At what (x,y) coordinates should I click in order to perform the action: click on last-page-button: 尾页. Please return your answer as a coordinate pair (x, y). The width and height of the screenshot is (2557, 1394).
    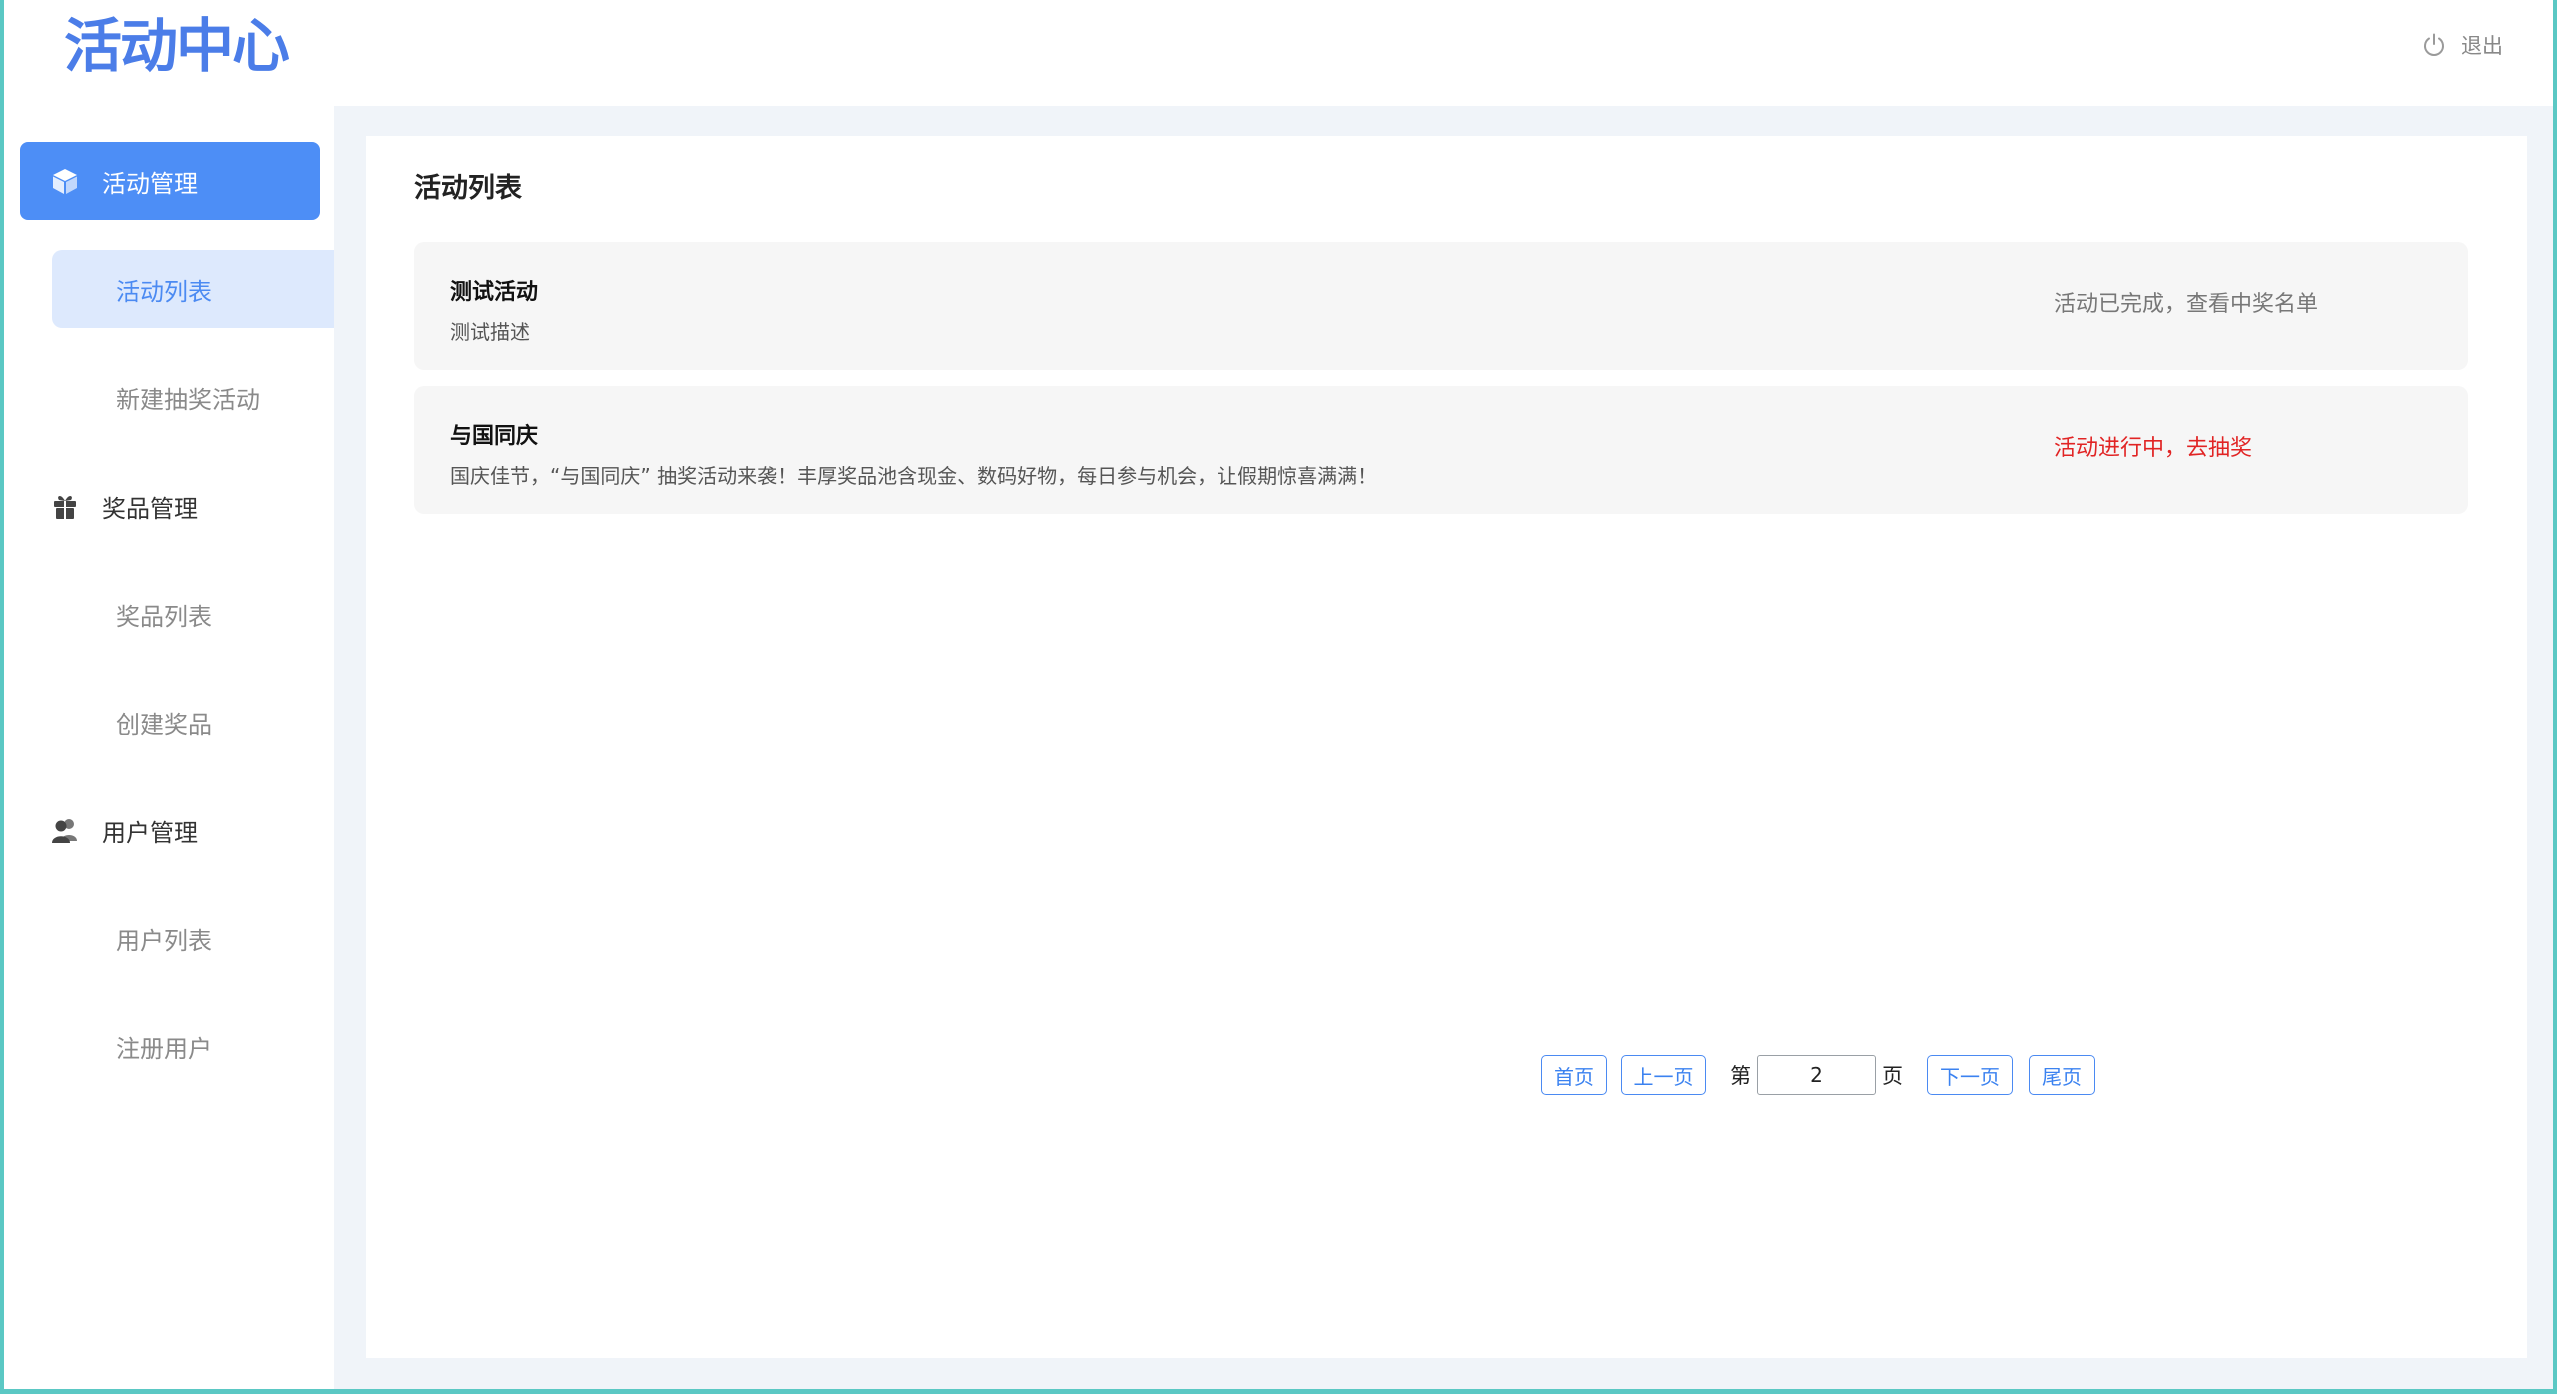
    Looking at the image, I should click on (2062, 1075).